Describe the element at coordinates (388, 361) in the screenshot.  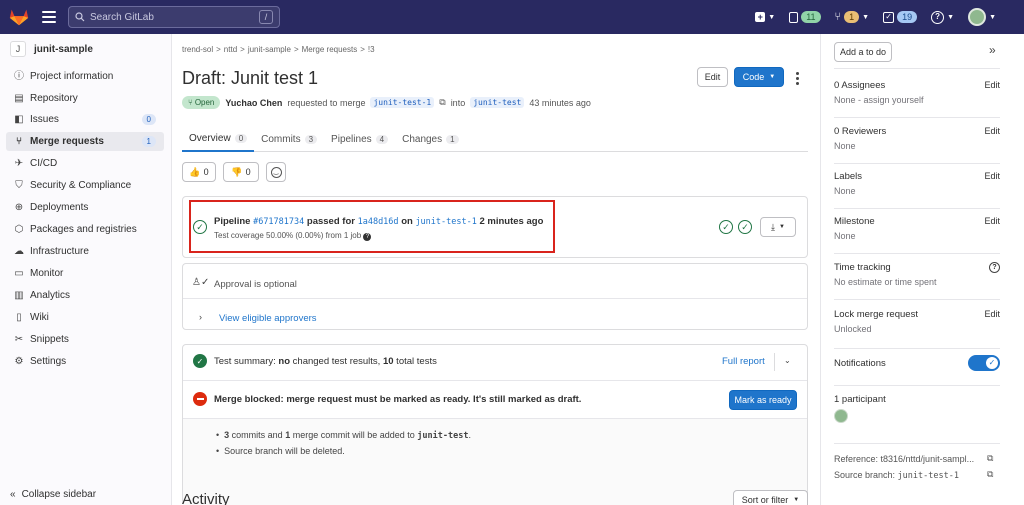
I see `test-summary-total: 10` at that location.